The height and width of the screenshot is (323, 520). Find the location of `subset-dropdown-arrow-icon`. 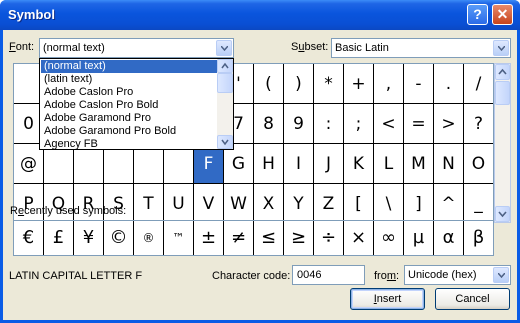

subset-dropdown-arrow-icon is located at coordinates (501, 48).